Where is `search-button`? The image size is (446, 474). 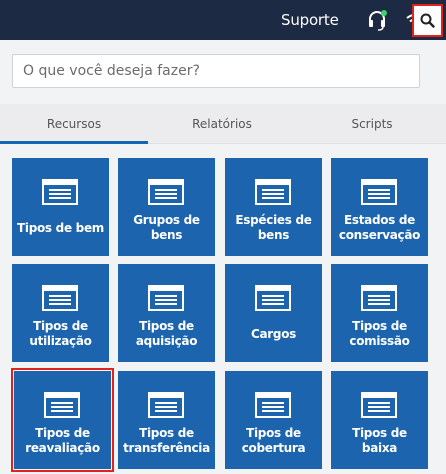 search-button is located at coordinates (427, 20).